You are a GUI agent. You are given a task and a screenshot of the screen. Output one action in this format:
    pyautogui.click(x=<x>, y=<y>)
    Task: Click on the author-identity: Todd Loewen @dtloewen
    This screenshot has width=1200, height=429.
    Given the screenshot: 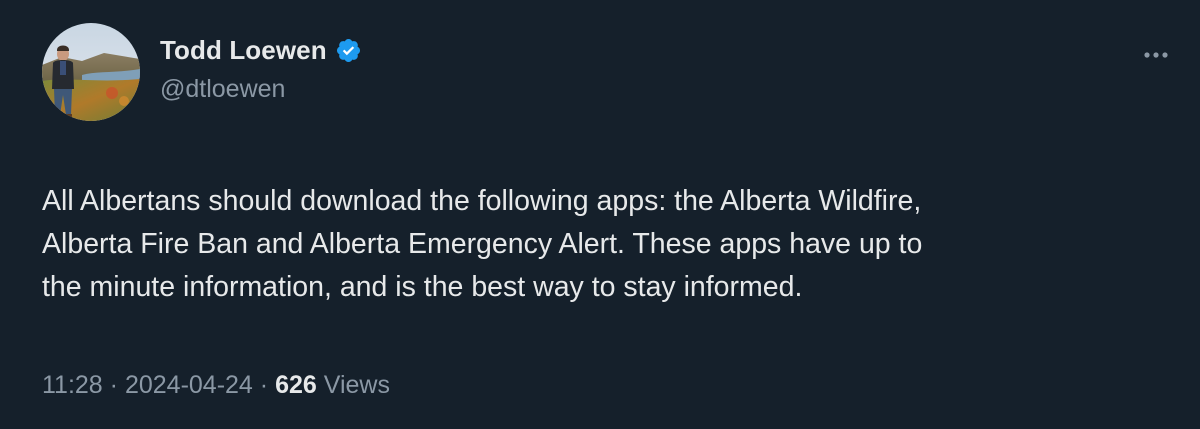 What is the action you would take?
    pyautogui.click(x=261, y=67)
    